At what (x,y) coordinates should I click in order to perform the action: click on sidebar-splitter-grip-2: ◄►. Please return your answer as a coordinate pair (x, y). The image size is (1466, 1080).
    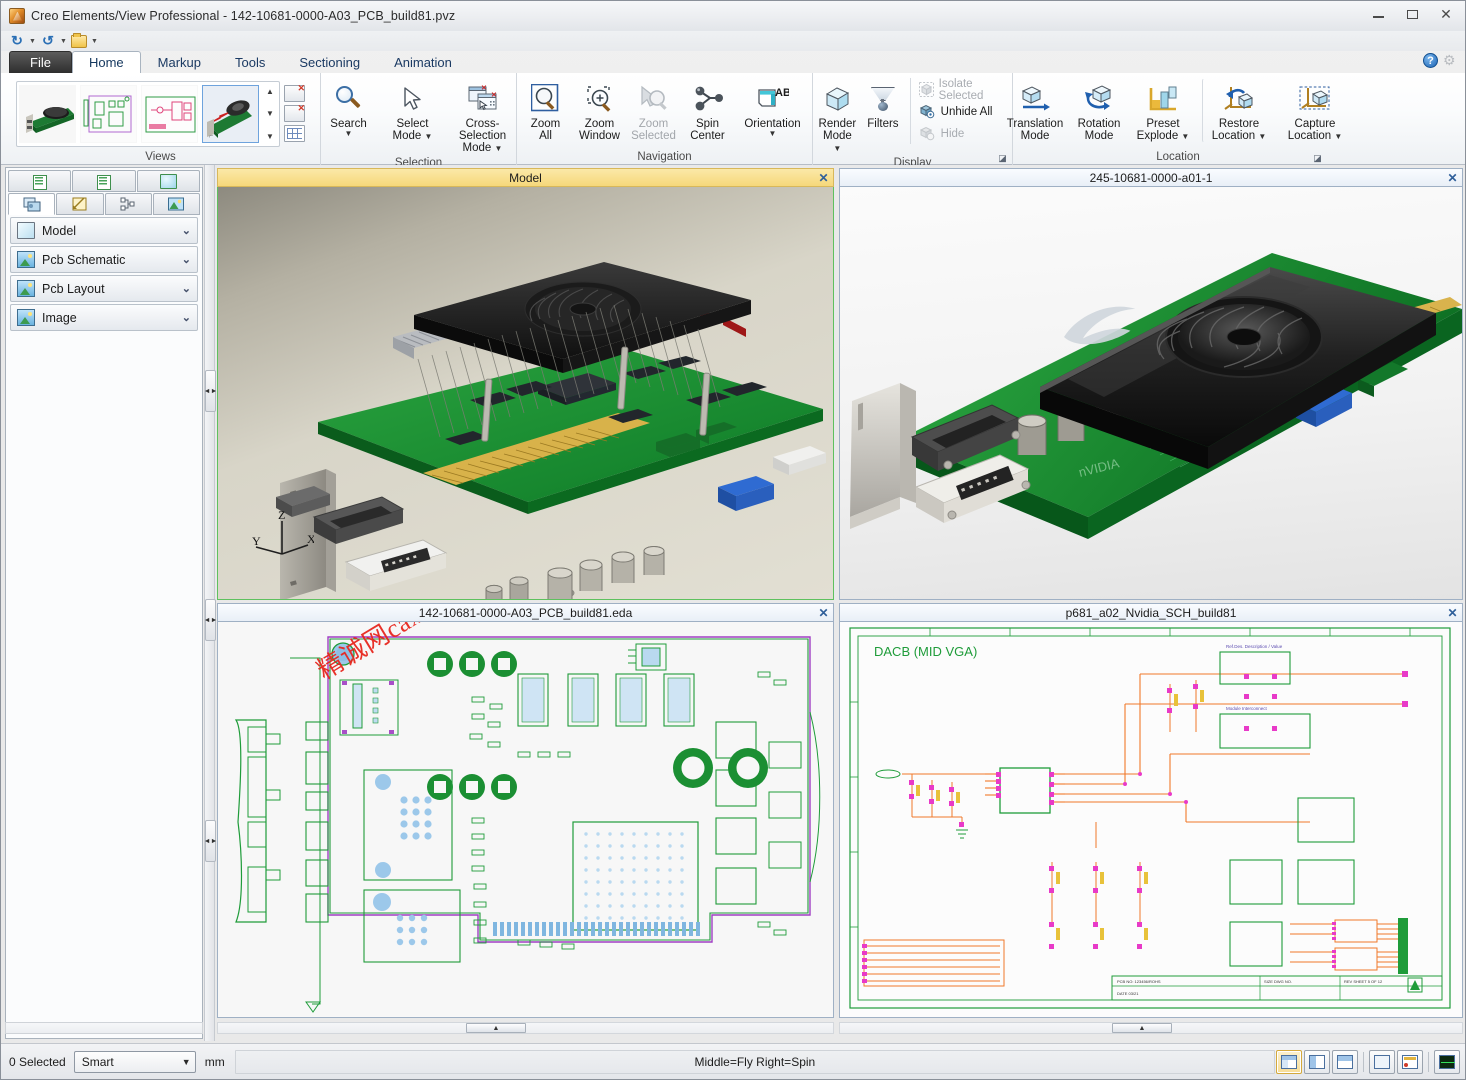
    Looking at the image, I should click on (210, 620).